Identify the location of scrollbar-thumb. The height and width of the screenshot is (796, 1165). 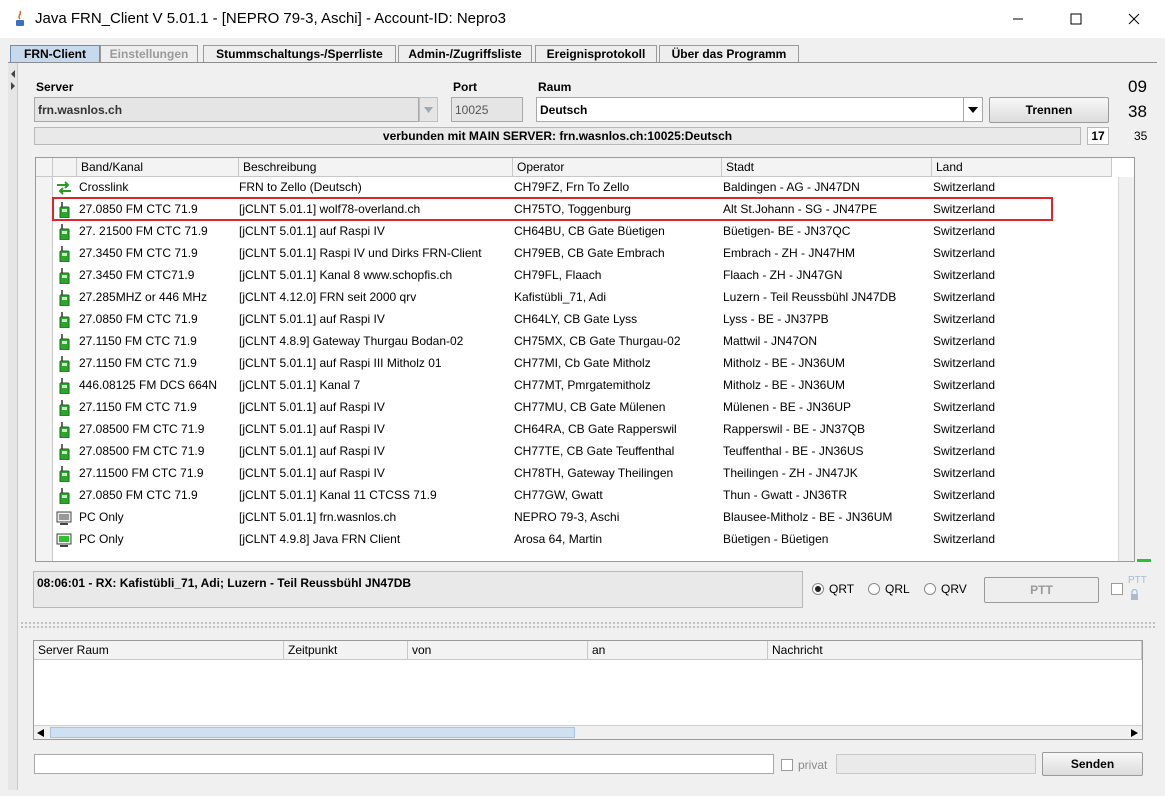
(312, 732).